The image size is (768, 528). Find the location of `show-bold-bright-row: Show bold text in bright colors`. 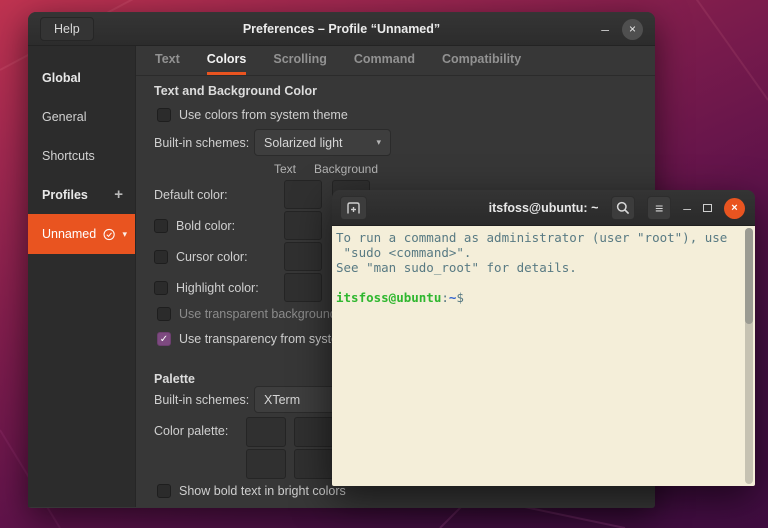

show-bold-bright-row: Show bold text in bright colors is located at coordinates (251, 491).